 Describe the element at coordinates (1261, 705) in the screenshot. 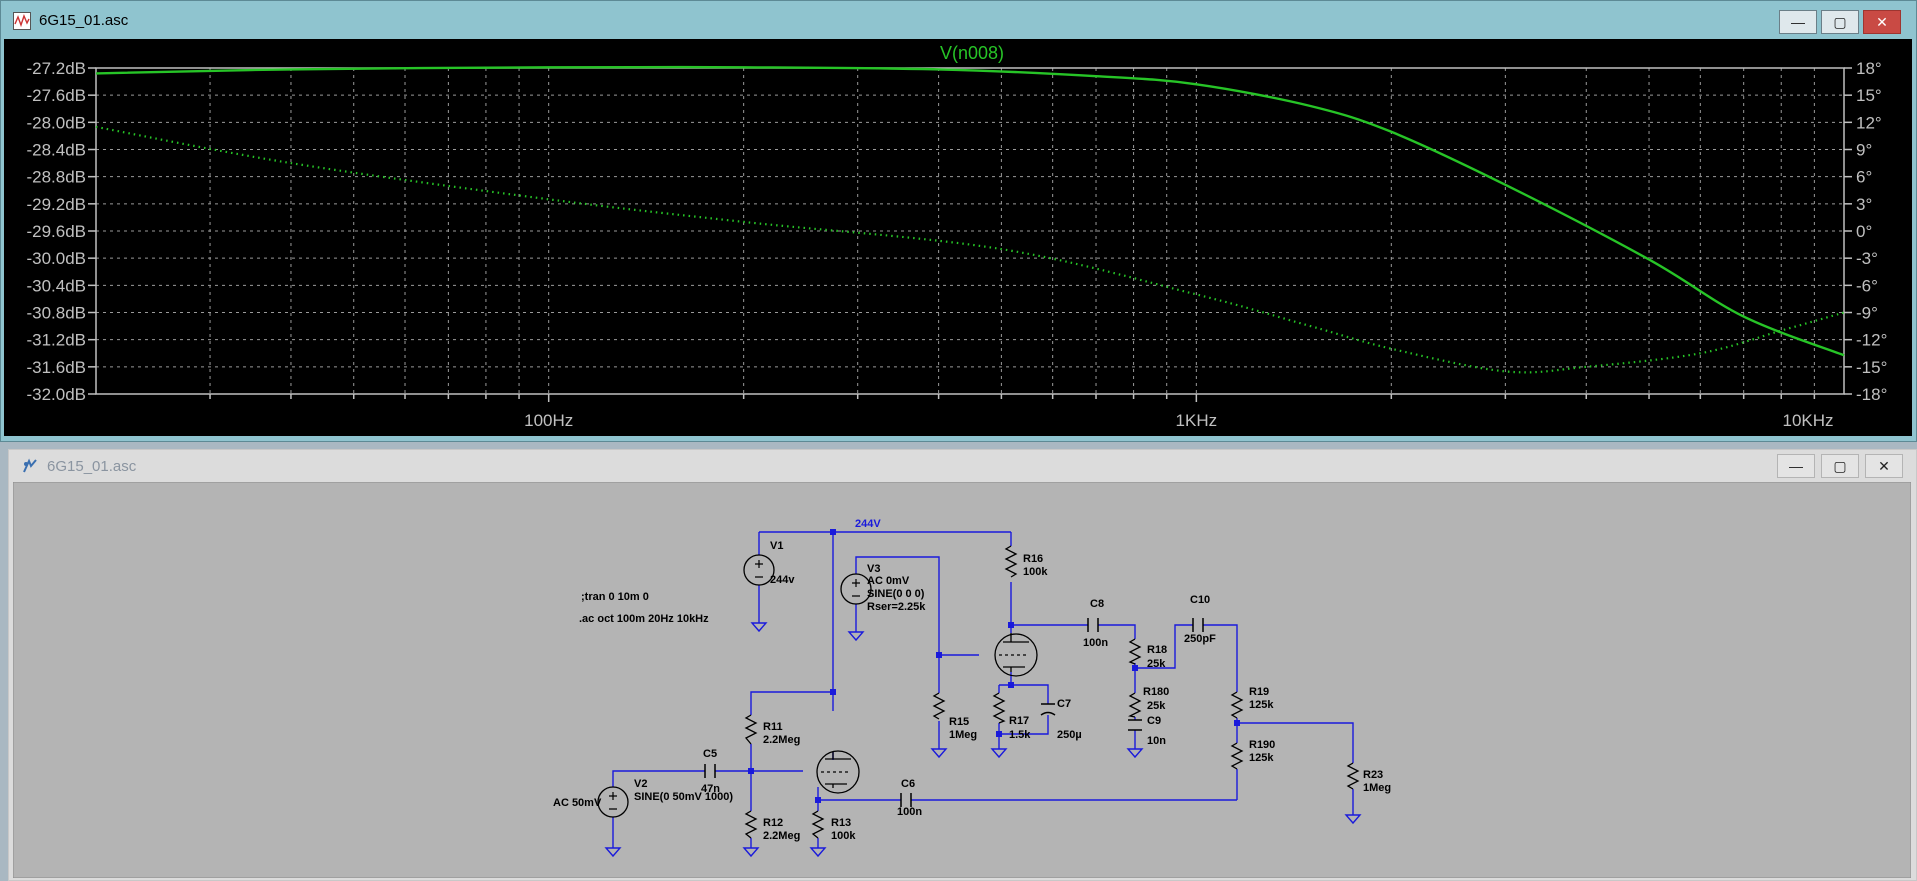

I see `r19-value: 125k` at that location.